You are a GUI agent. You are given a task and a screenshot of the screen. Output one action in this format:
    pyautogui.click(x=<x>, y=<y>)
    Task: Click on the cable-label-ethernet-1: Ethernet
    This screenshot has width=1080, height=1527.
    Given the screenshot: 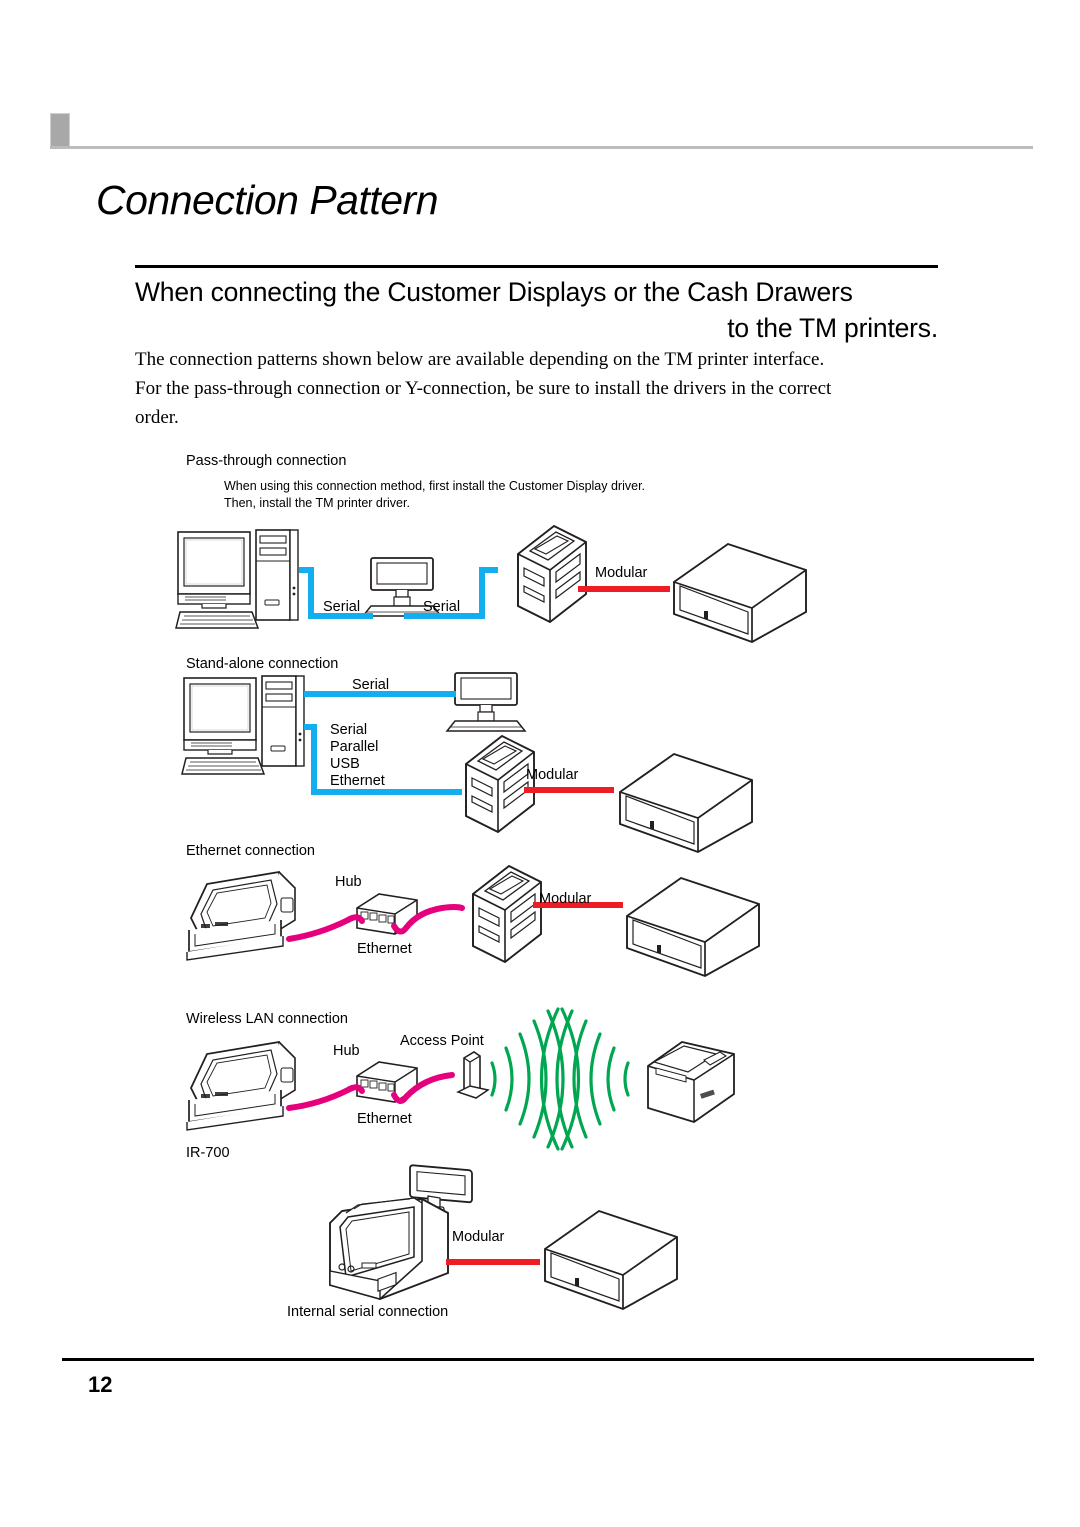 What is the action you would take?
    pyautogui.click(x=384, y=949)
    